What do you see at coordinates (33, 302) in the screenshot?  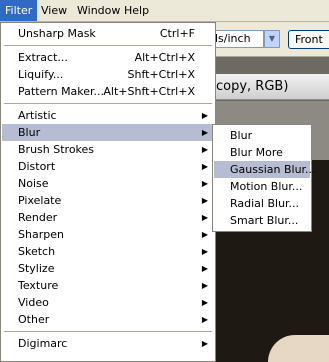 I see `menu-item-label: Video` at bounding box center [33, 302].